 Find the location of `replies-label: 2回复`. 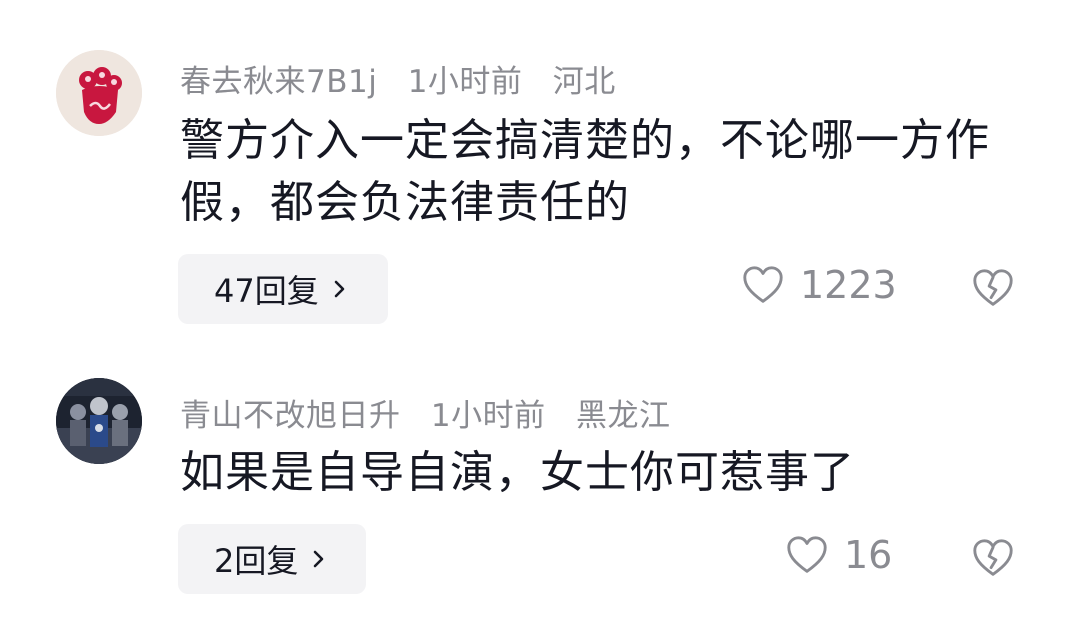

replies-label: 2回复 is located at coordinates (256, 561).